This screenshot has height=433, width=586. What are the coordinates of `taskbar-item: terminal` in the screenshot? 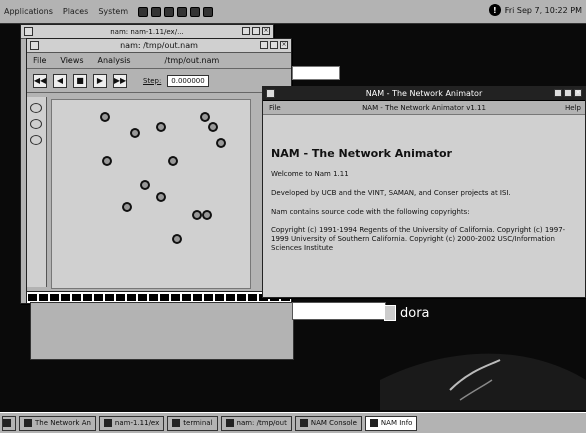 It's located at (192, 423).